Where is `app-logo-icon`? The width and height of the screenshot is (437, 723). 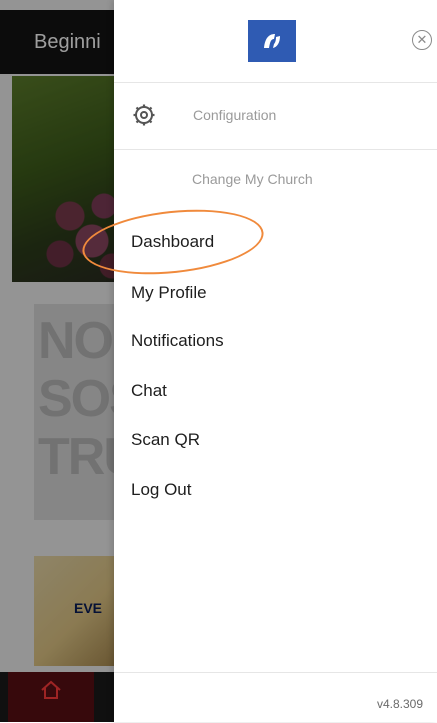
app-logo-icon is located at coordinates (272, 41).